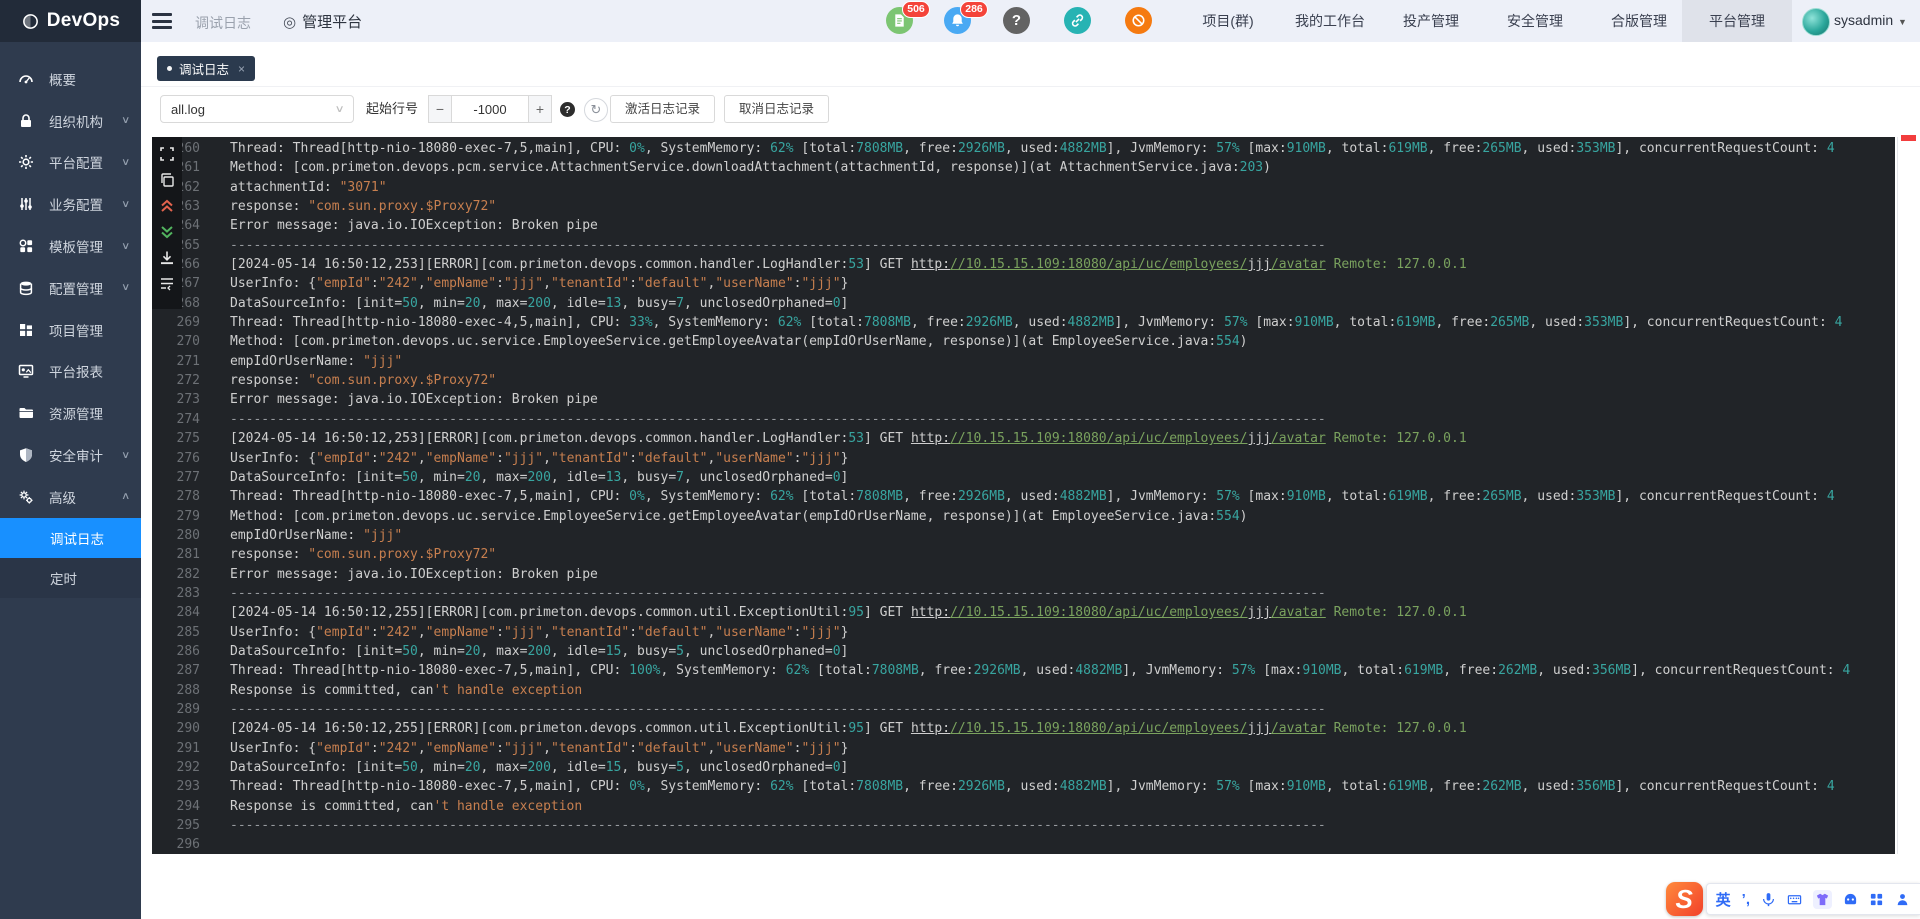  What do you see at coordinates (1001, 380) in the screenshot?
I see `log-line: 272 response: "com.sun.proxy.$Proxy72"` at bounding box center [1001, 380].